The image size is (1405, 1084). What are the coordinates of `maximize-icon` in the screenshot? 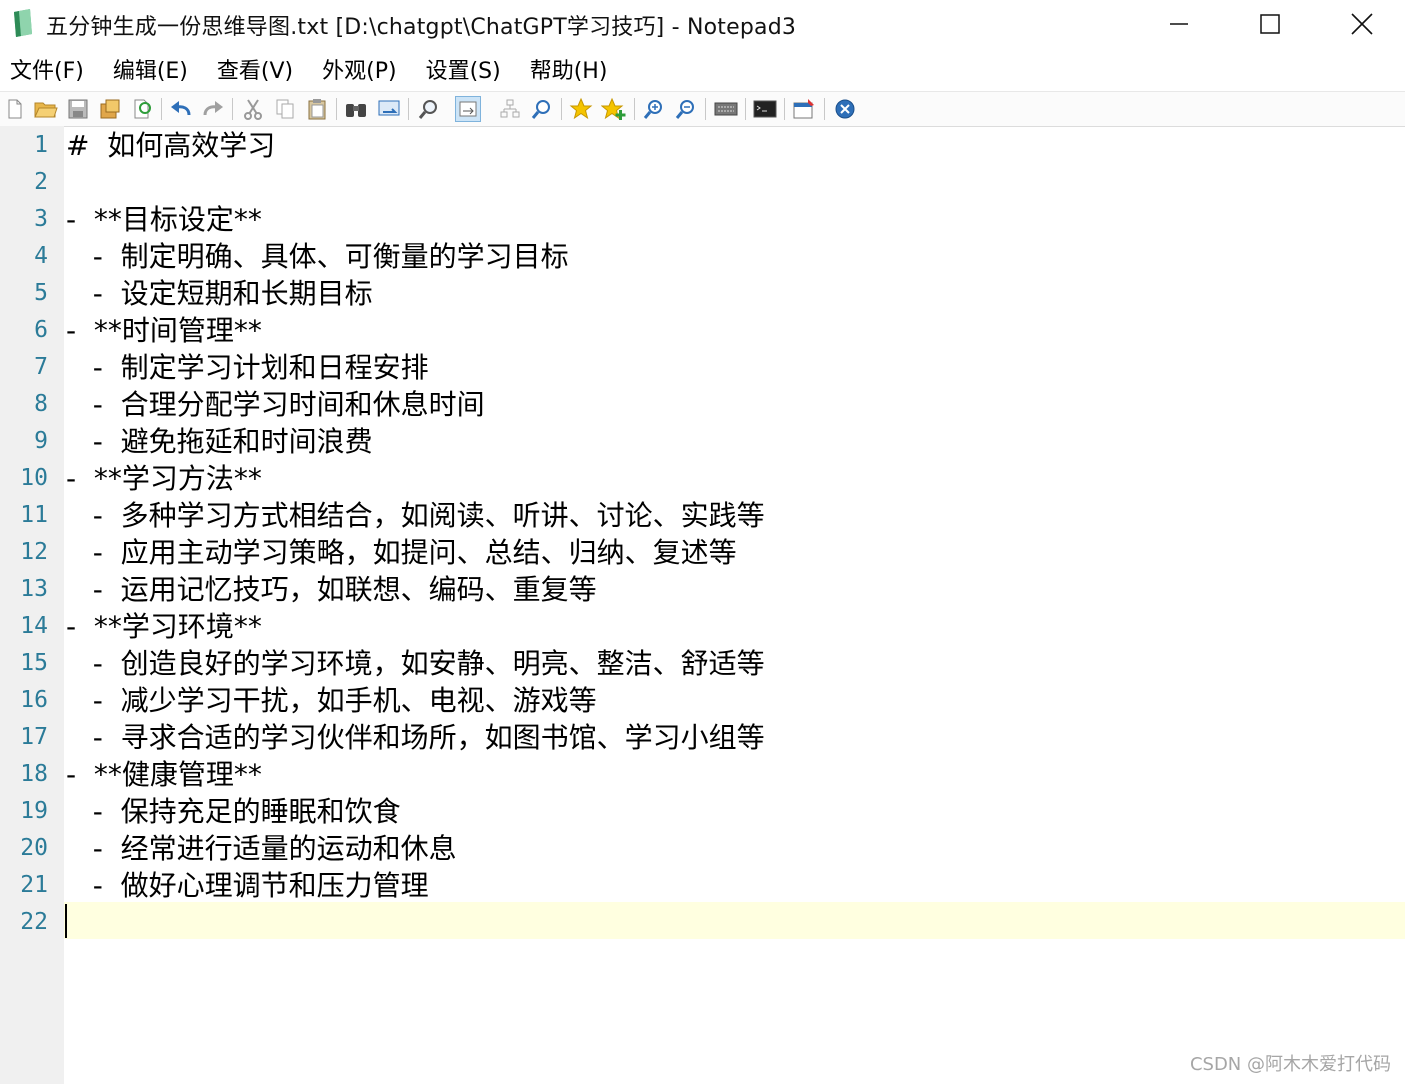 It's located at (1270, 24).